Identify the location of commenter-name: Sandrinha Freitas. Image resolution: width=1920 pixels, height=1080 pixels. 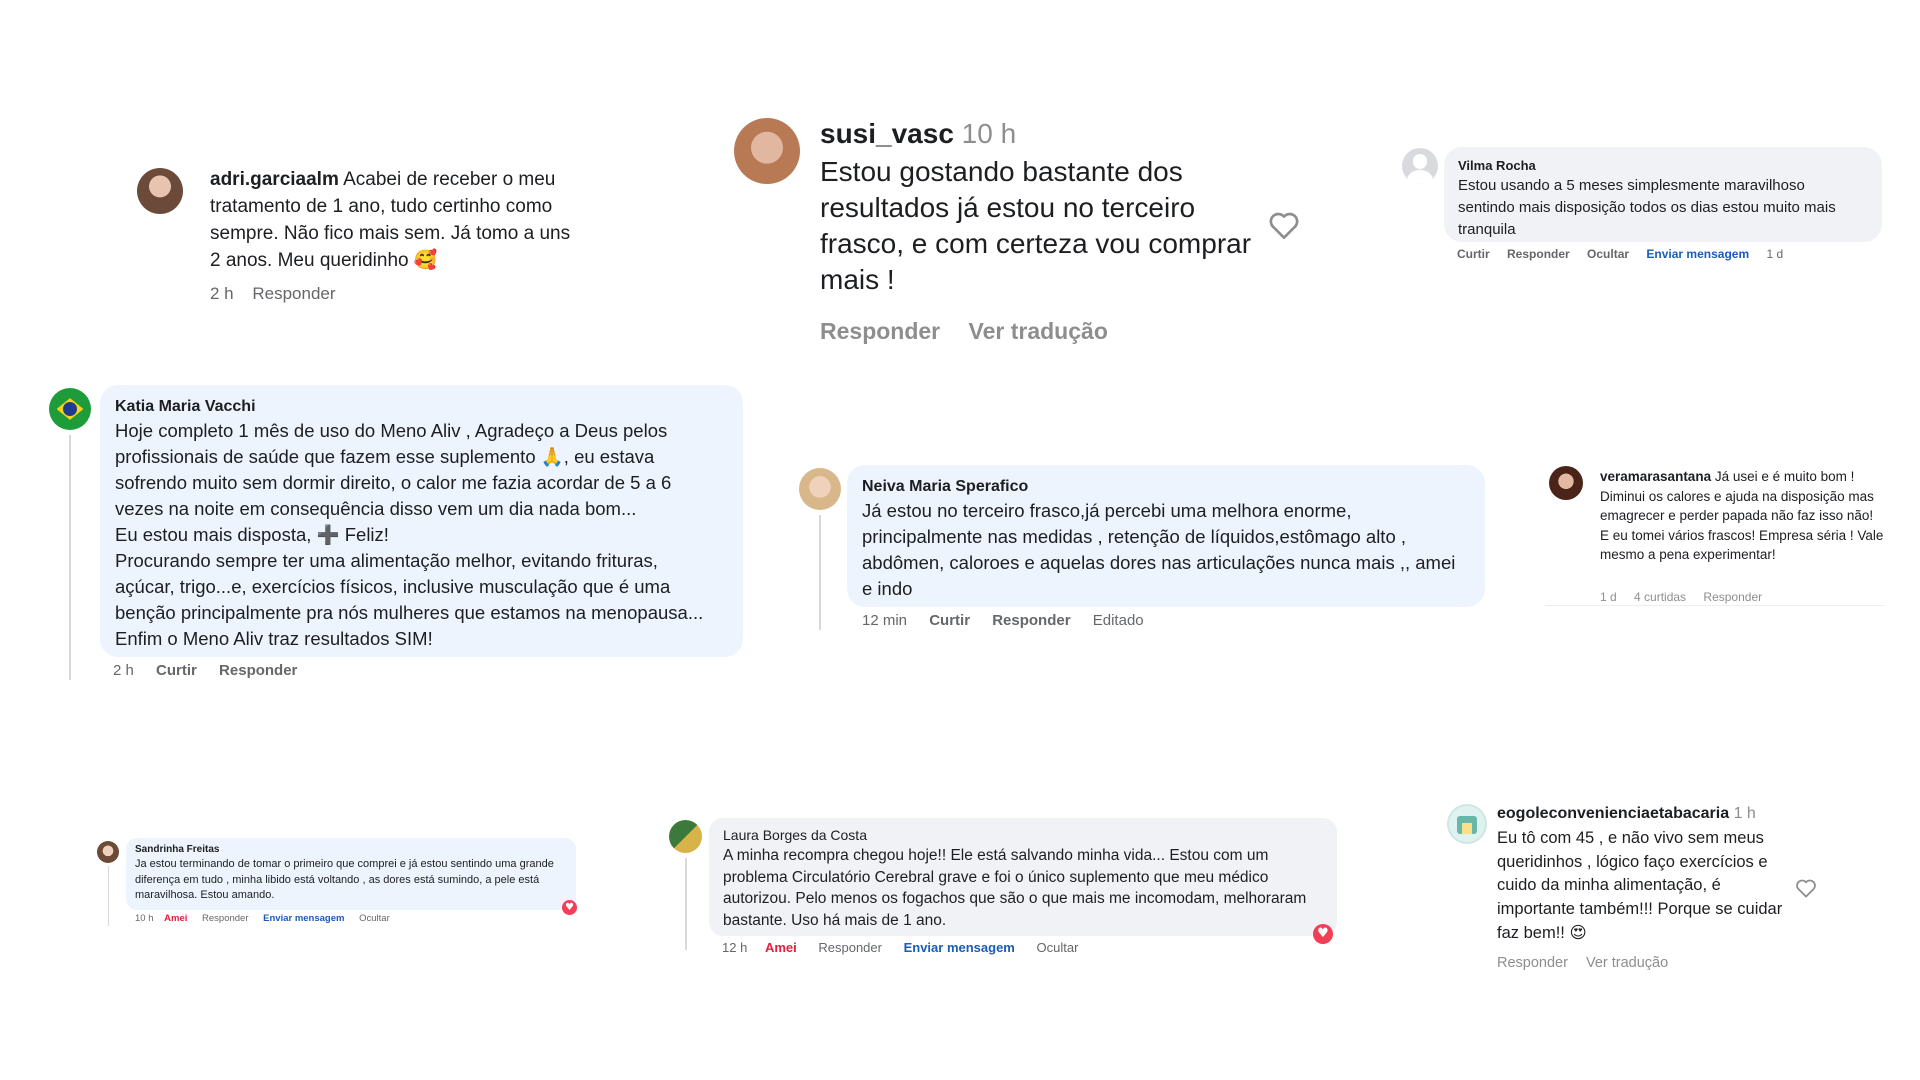
(351, 850).